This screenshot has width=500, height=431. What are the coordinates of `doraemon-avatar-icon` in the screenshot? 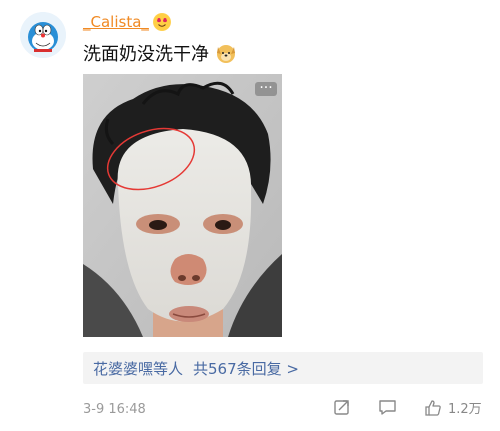 It's located at (43, 35).